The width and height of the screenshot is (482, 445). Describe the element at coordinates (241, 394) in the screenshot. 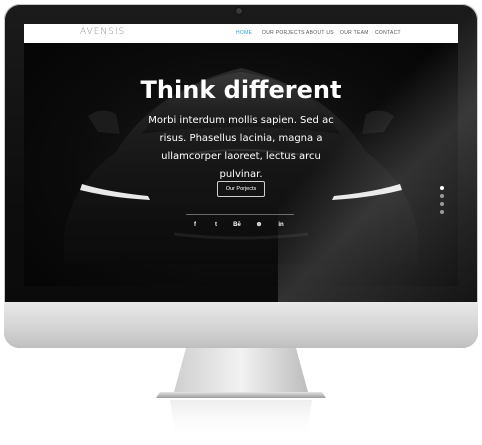

I see `monitor-stand` at that location.